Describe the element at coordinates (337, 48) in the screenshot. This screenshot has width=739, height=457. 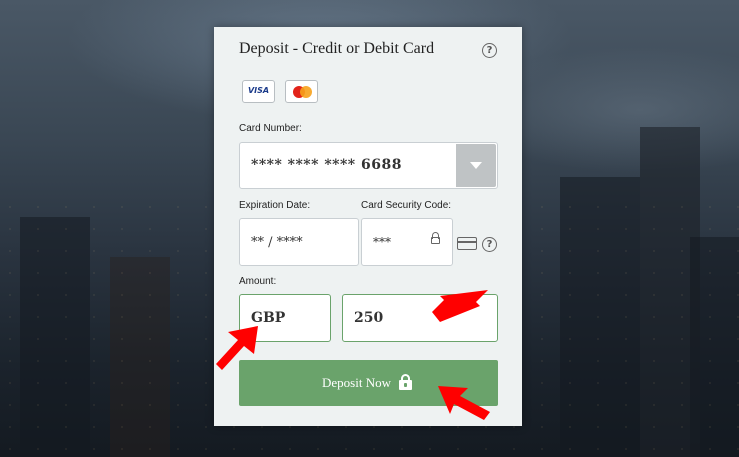
I see `panel-title: Deposit - Credit or Debit Card` at that location.